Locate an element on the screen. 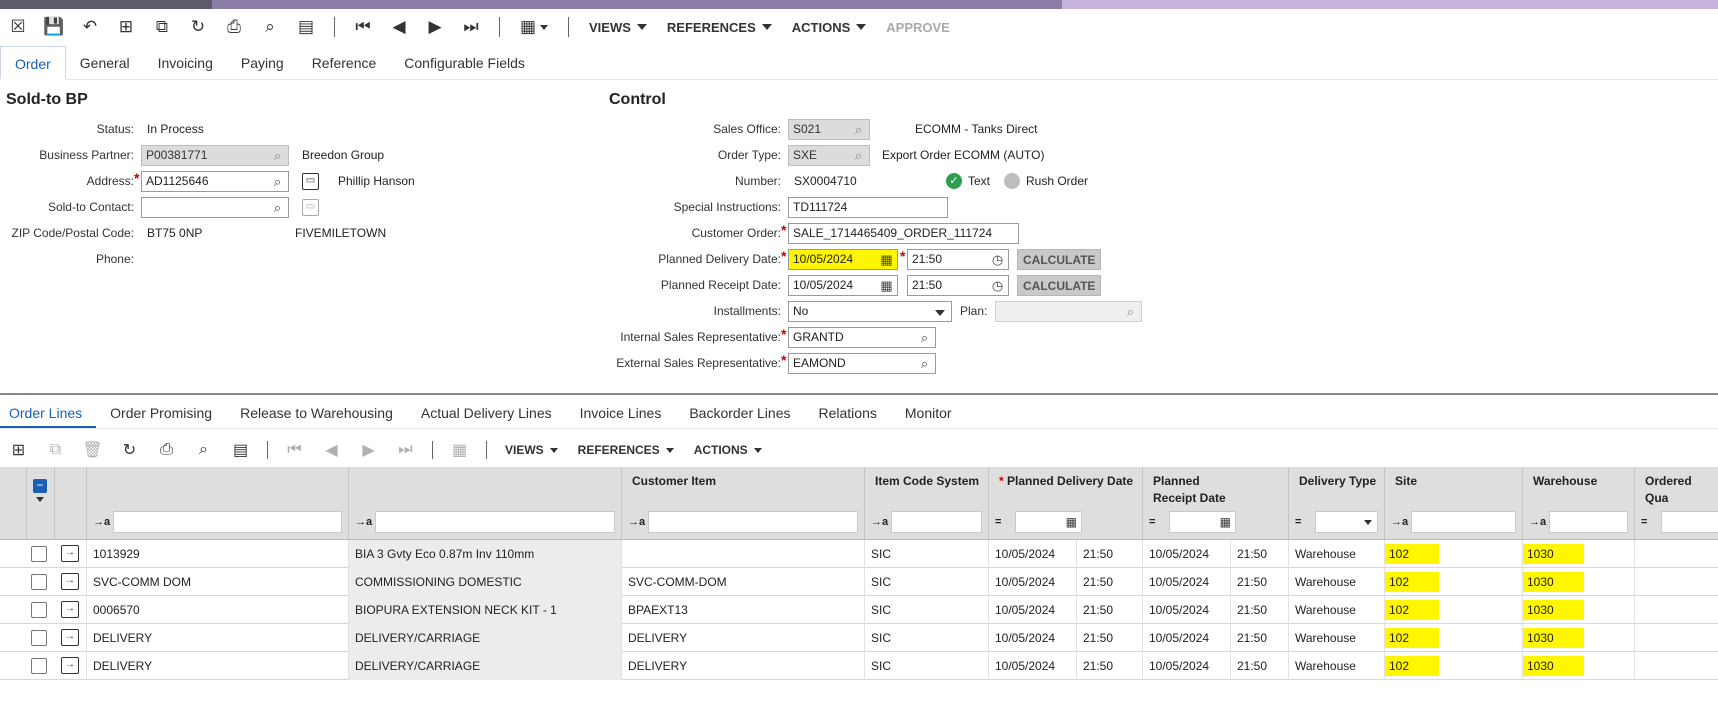 Image resolution: width=1718 pixels, height=706 pixels. undo-icon: ↶ is located at coordinates (90, 27).